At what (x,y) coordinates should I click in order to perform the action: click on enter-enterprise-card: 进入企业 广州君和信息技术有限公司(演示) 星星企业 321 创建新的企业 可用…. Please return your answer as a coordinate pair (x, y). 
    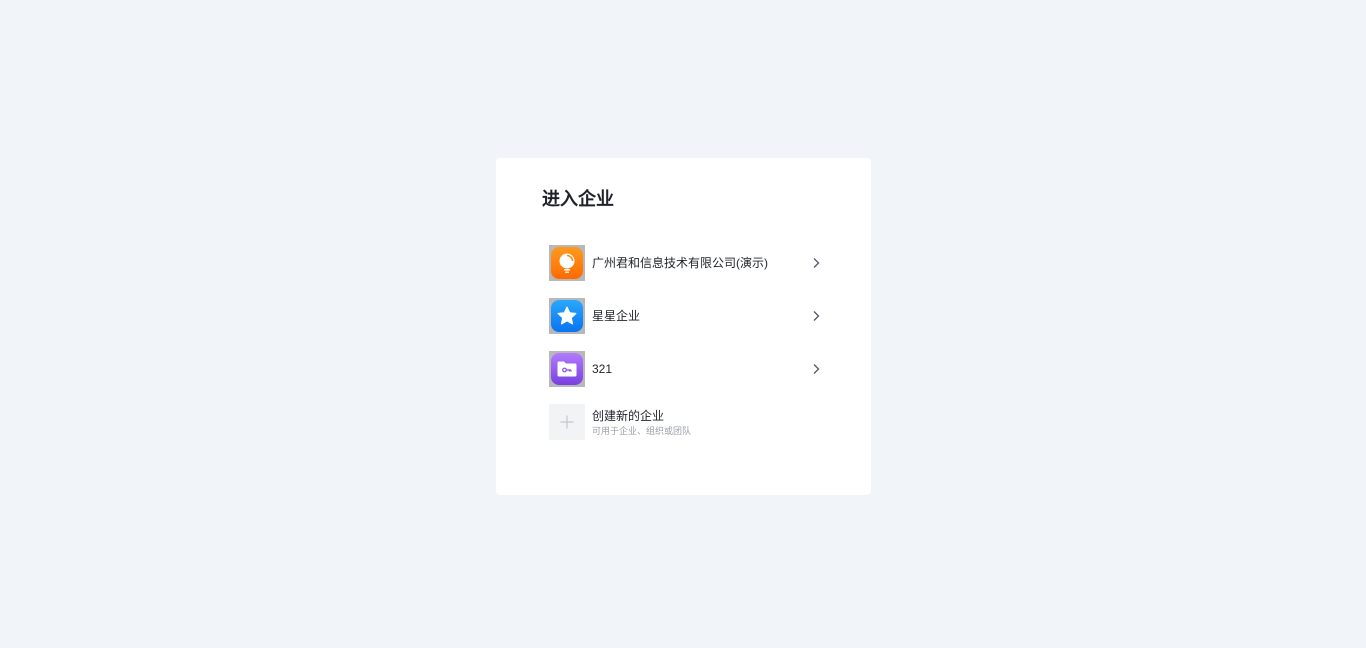
    Looking at the image, I should click on (683, 326).